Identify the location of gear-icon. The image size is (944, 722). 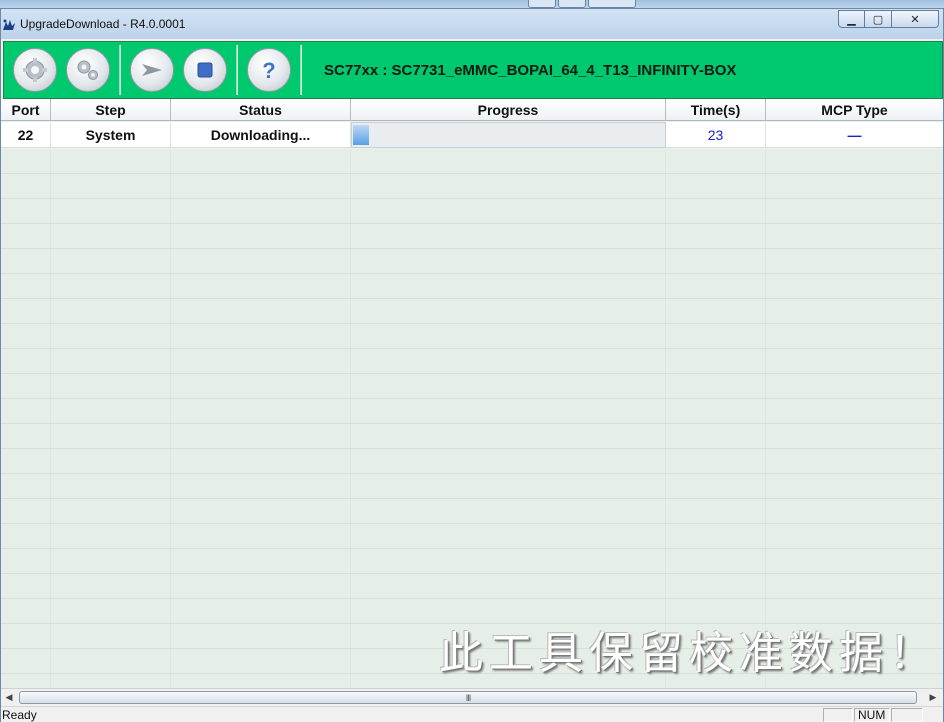
(35, 70).